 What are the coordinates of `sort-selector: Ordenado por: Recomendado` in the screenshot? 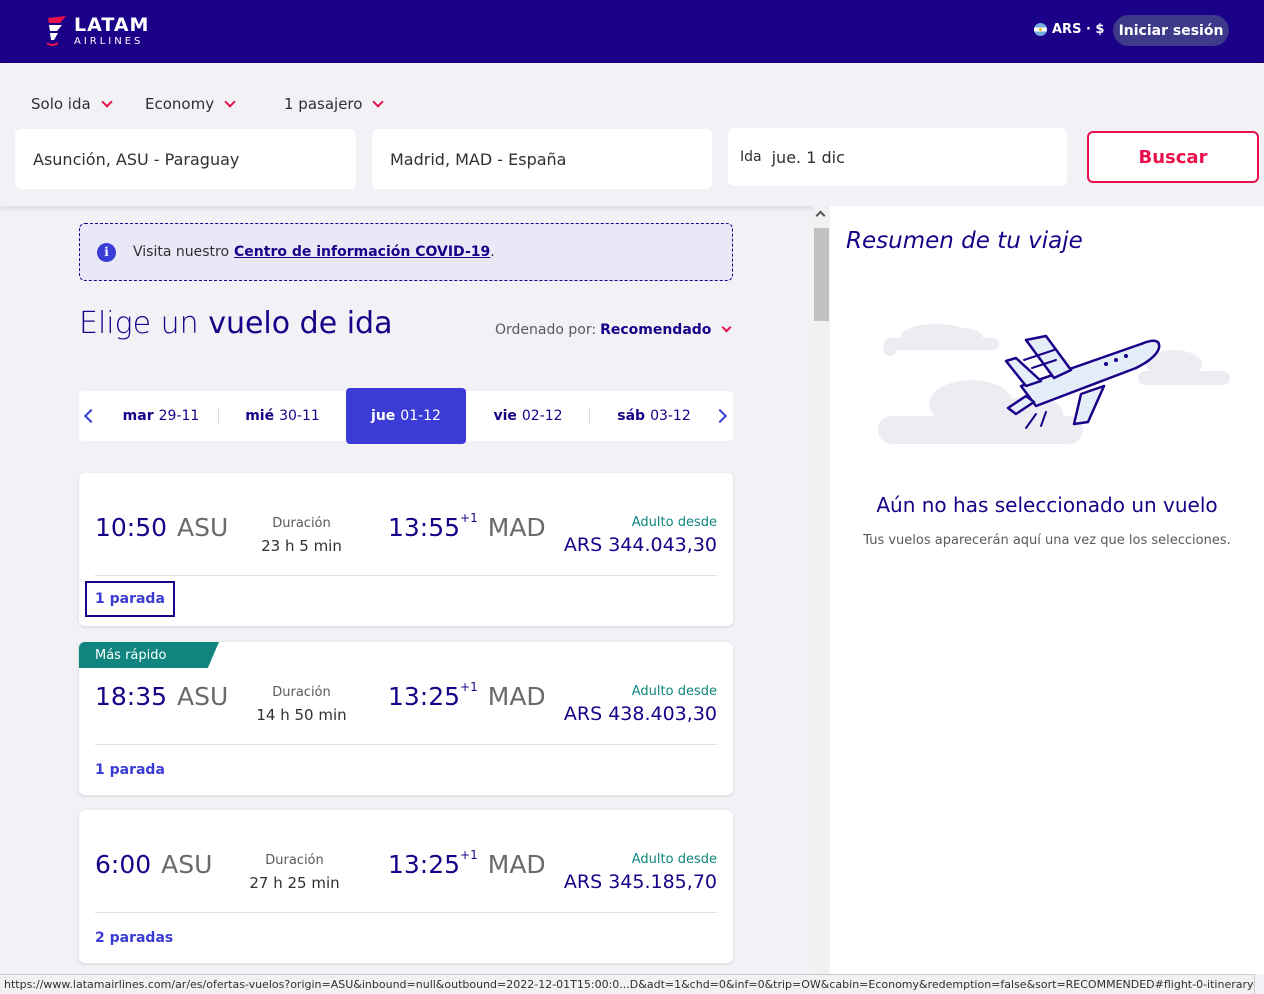 It's located at (613, 330).